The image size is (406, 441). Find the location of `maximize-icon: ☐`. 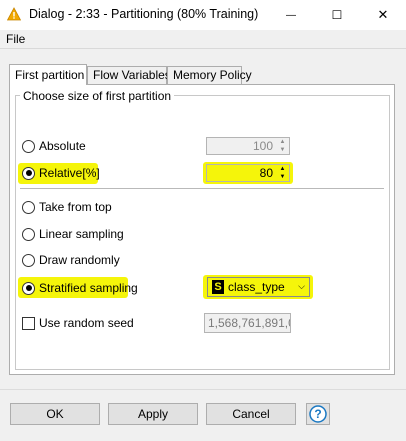

maximize-icon: ☐ is located at coordinates (337, 15).